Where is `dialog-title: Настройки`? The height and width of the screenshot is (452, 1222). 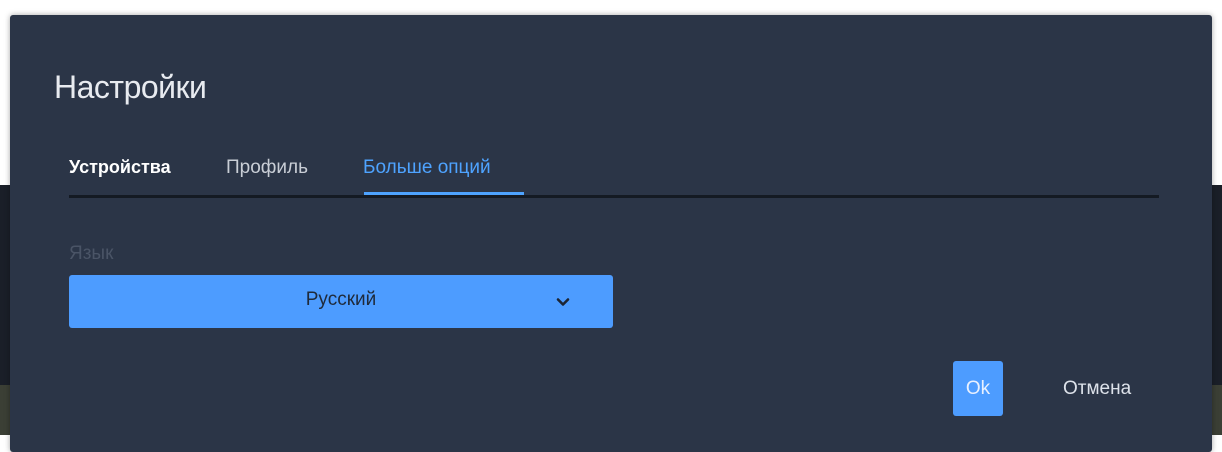
dialog-title: Настройки is located at coordinates (130, 87).